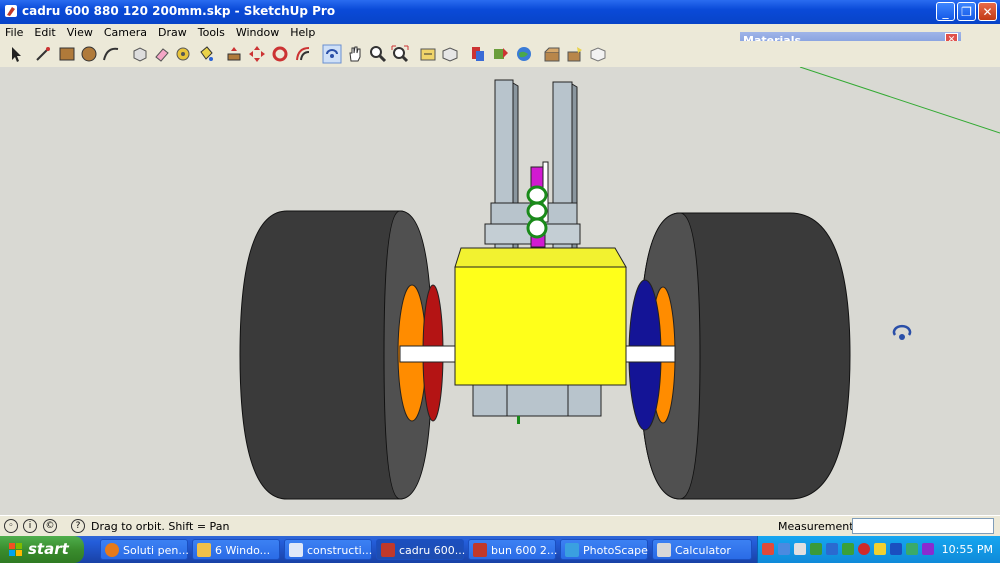  Describe the element at coordinates (280, 54) in the screenshot. I see `rotate-tool-icon` at that location.